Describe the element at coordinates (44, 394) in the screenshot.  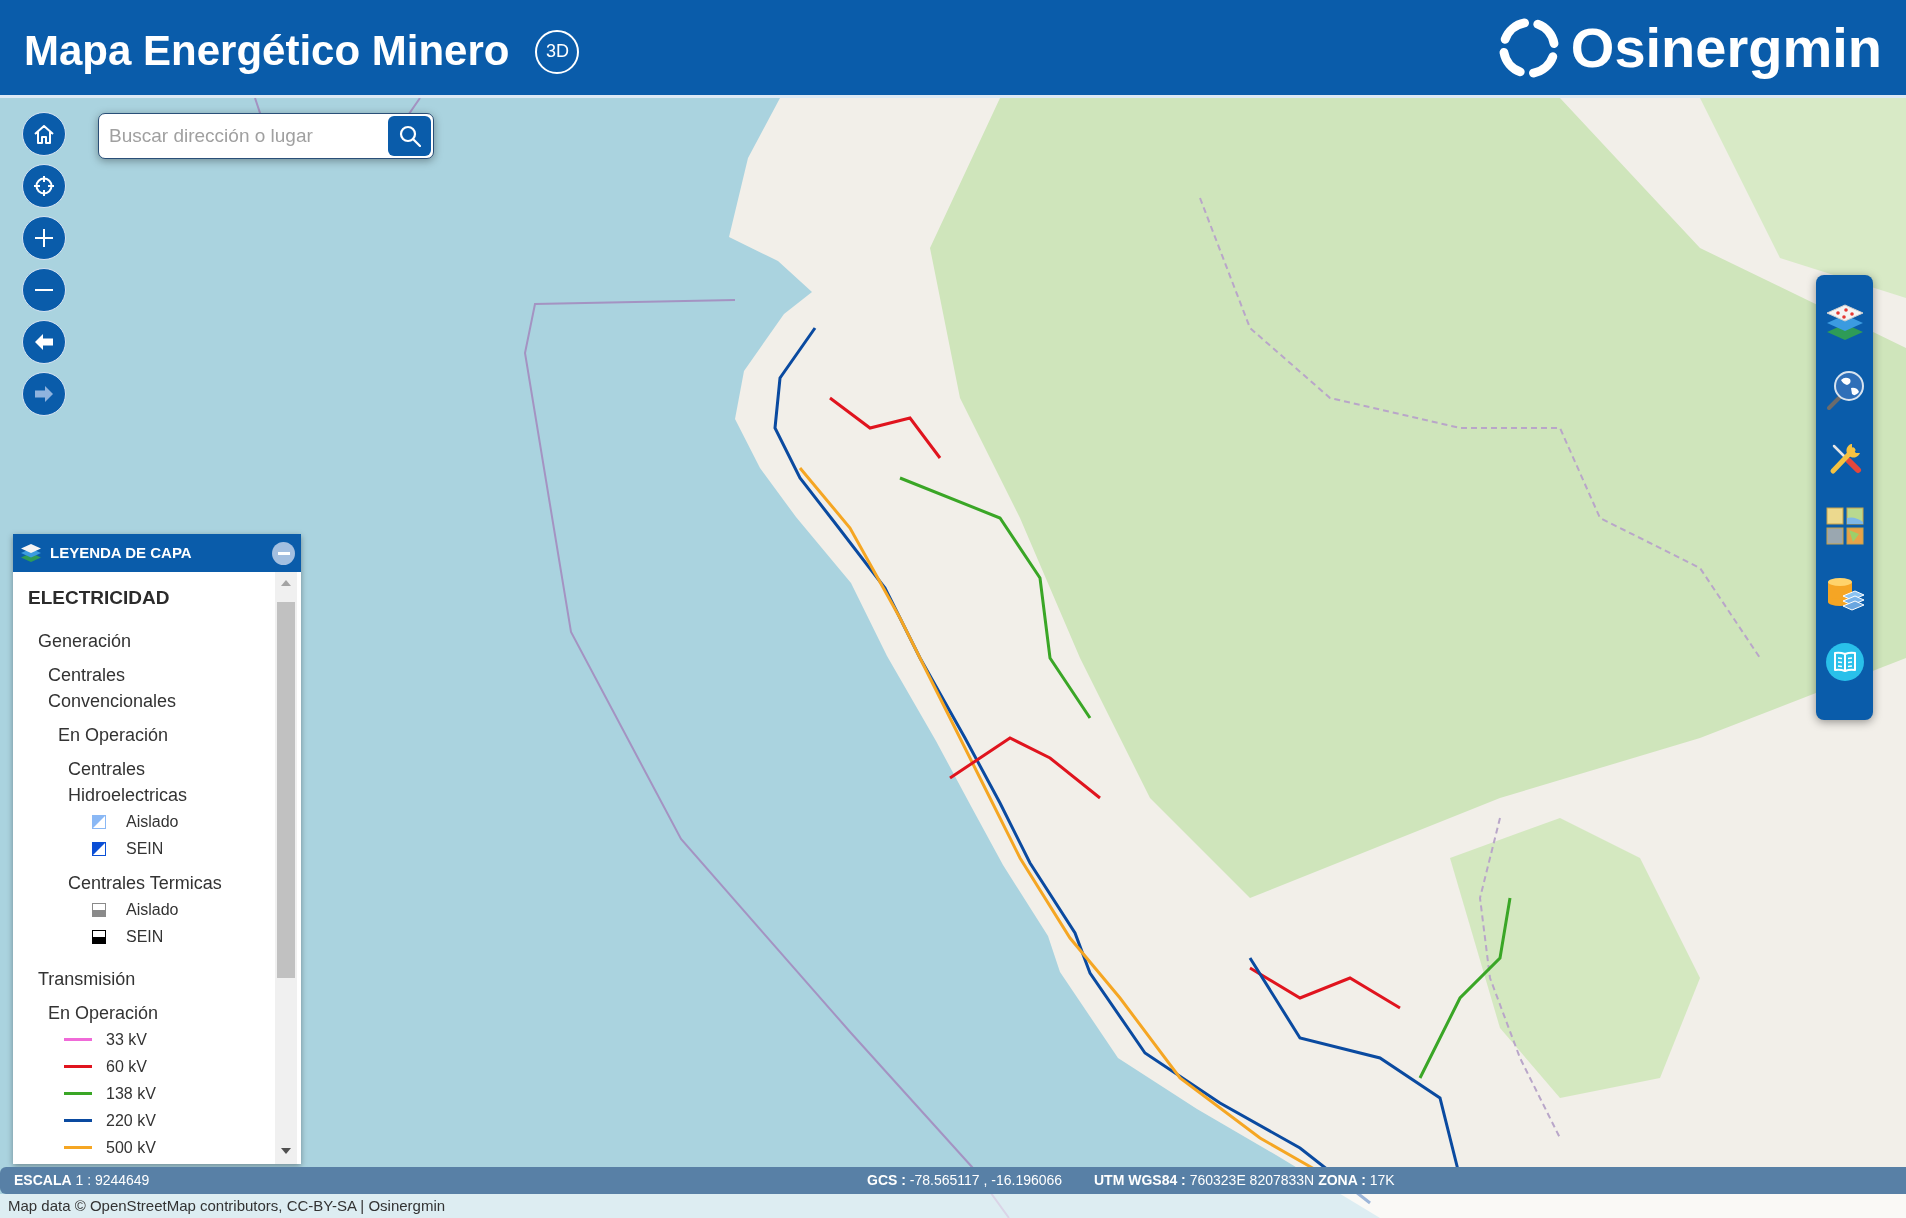
I see `arrow-right-icon` at that location.